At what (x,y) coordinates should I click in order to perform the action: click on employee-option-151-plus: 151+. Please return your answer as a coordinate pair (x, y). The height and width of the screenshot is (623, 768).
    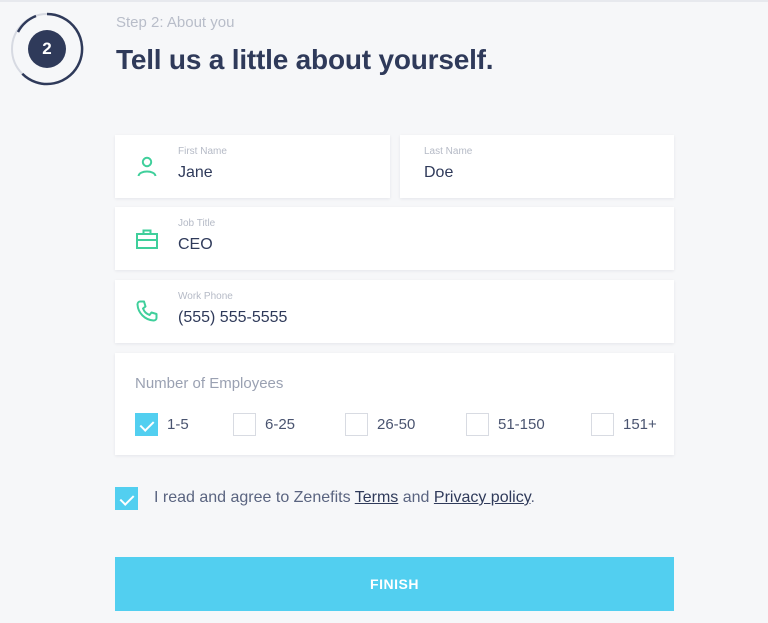
    Looking at the image, I should click on (624, 424).